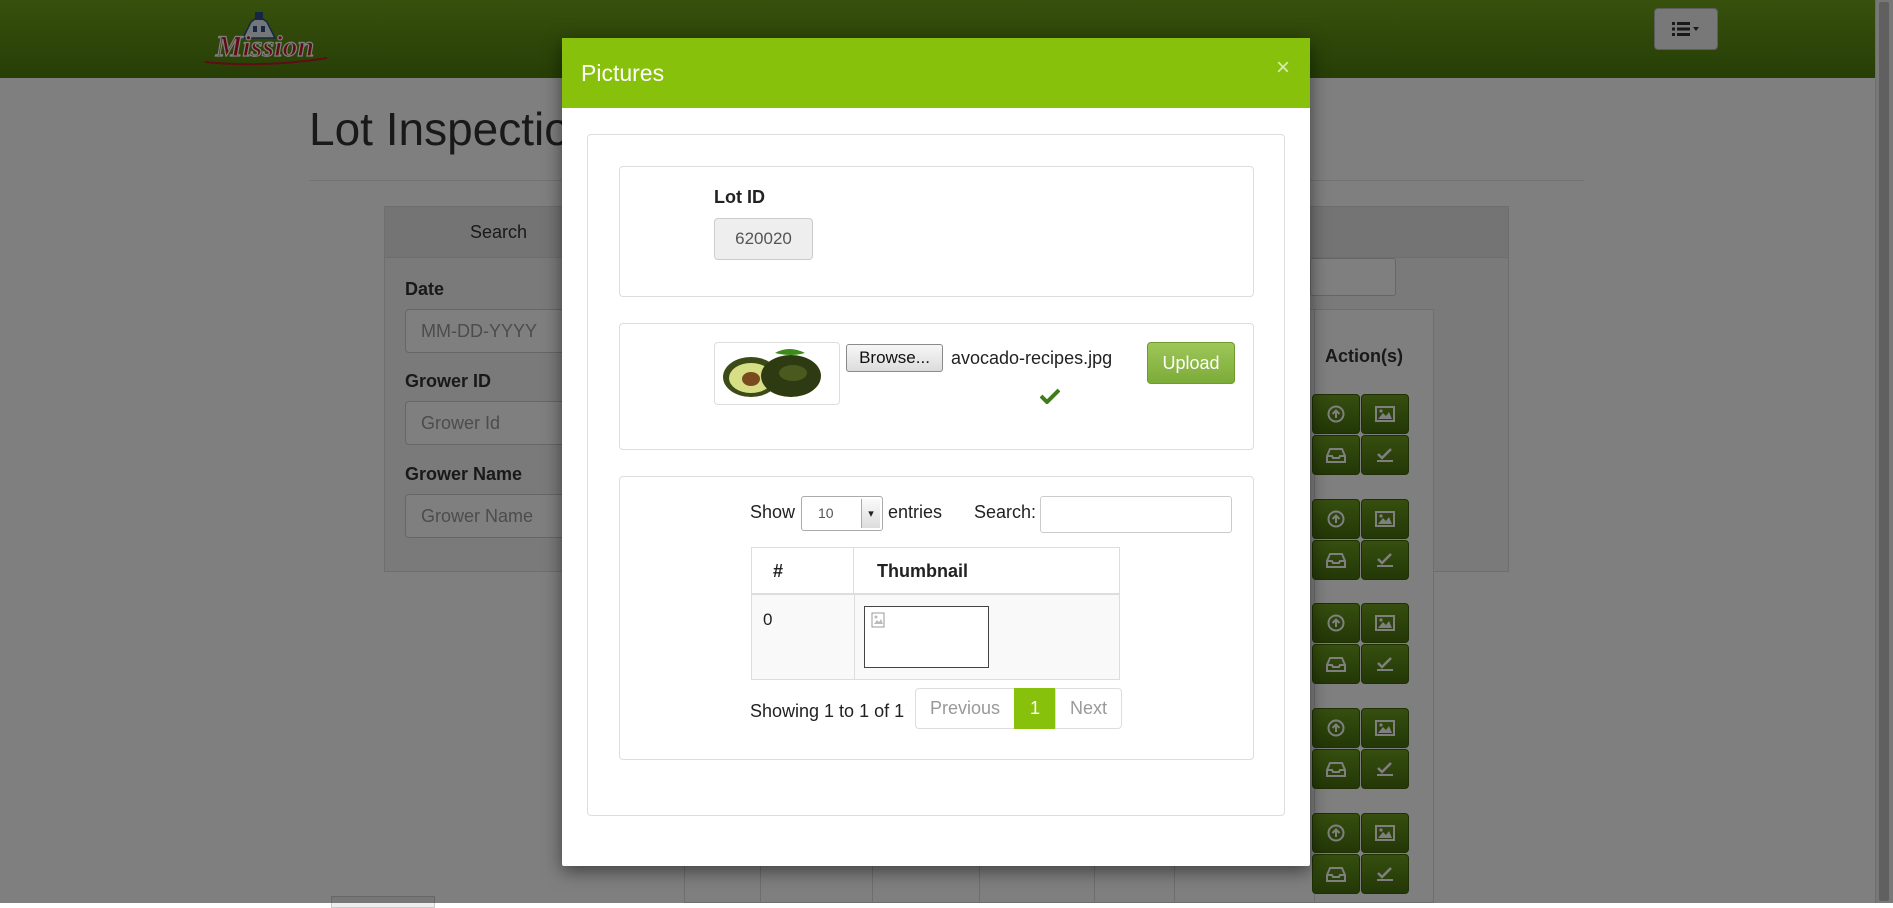  I want to click on lot-id-field: 620020, so click(763, 239).